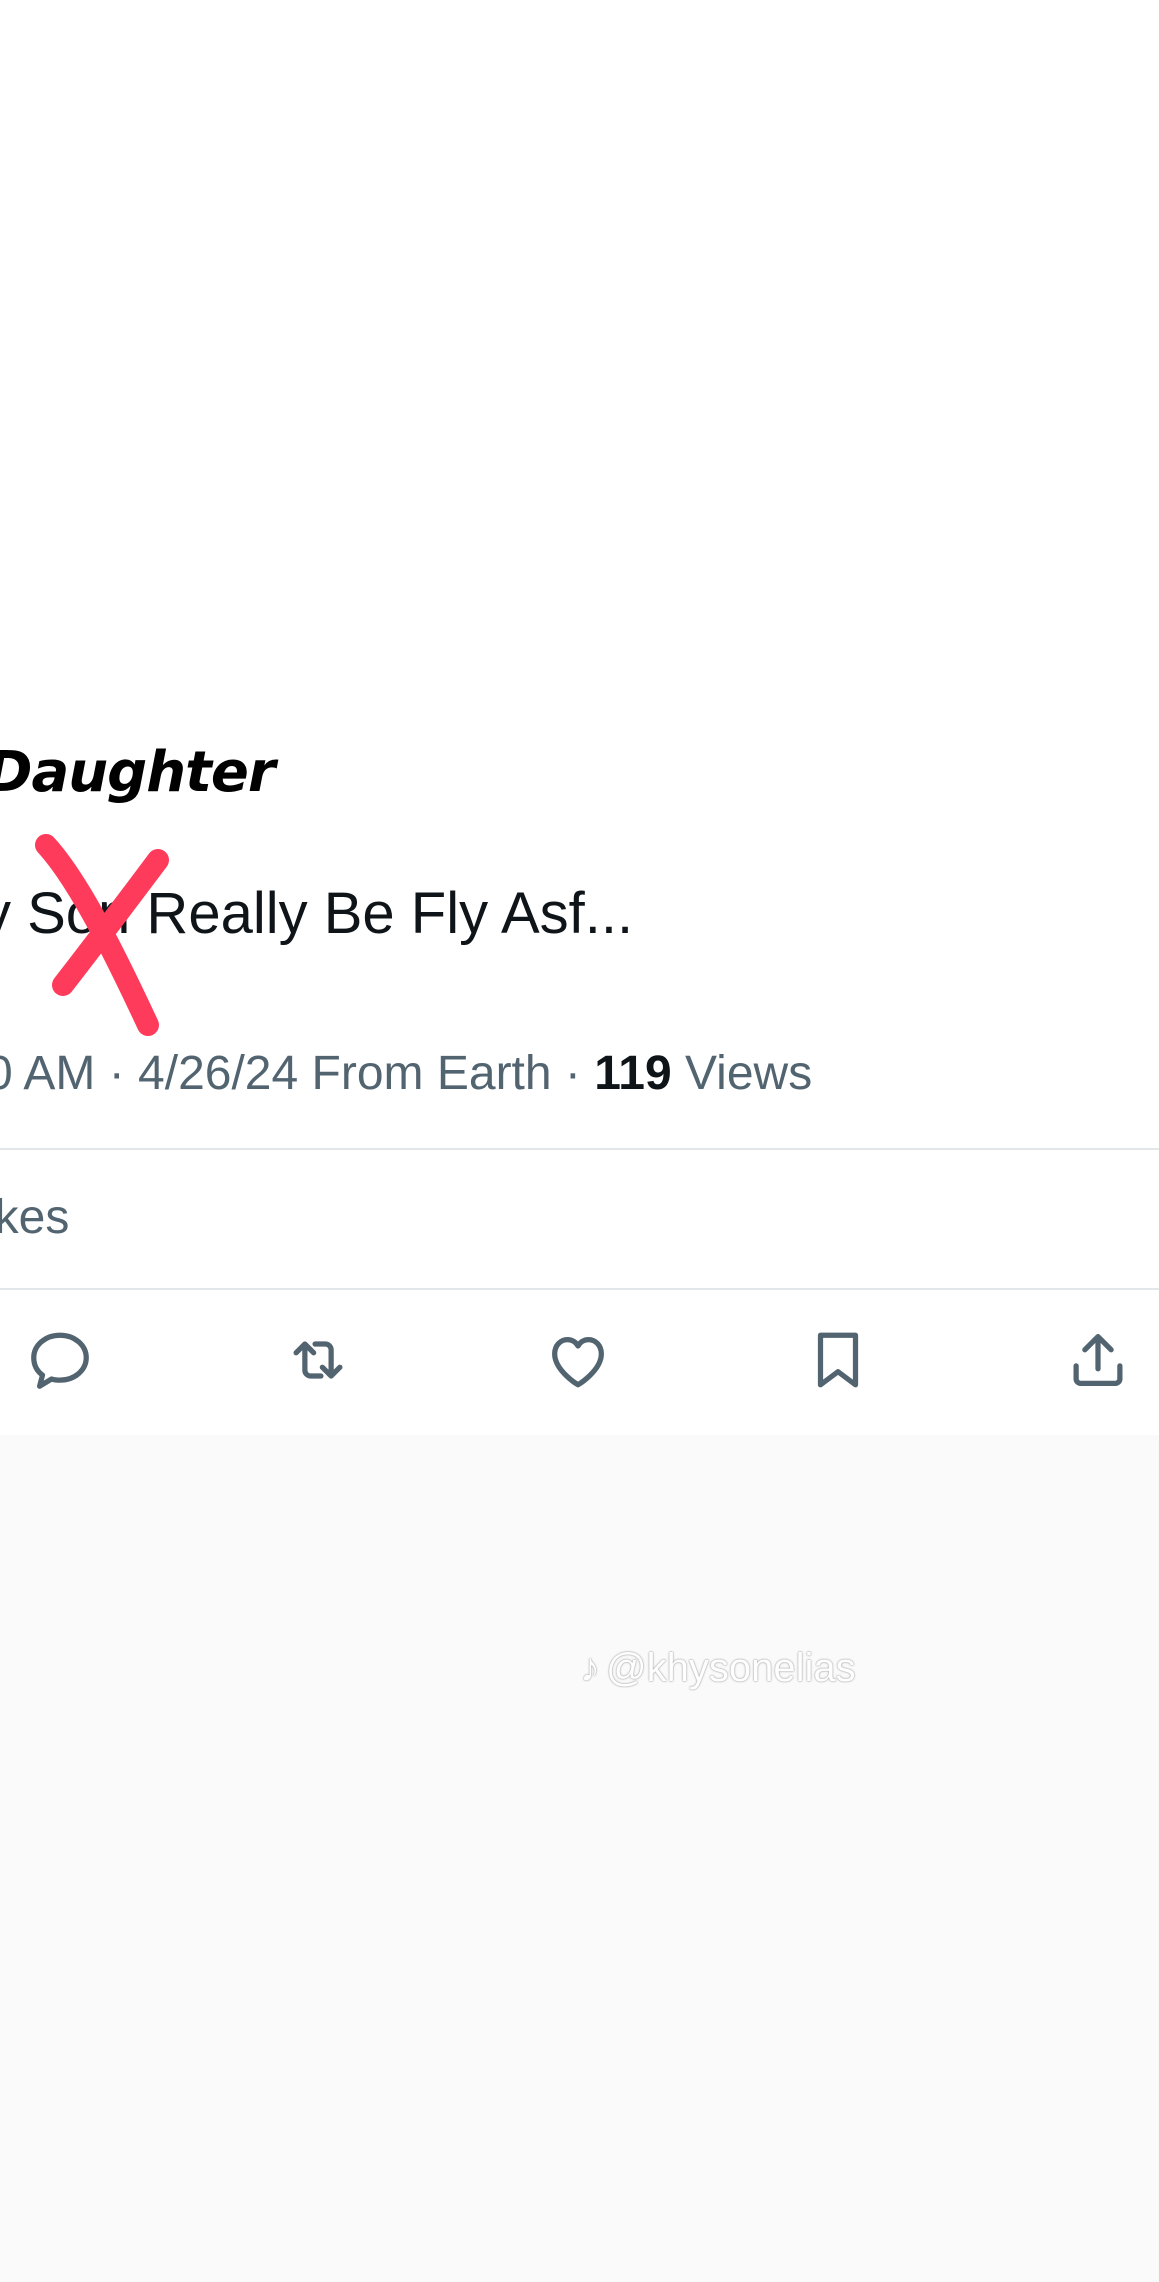  Describe the element at coordinates (590, 1668) in the screenshot. I see `tiktok-icon: ♪` at that location.